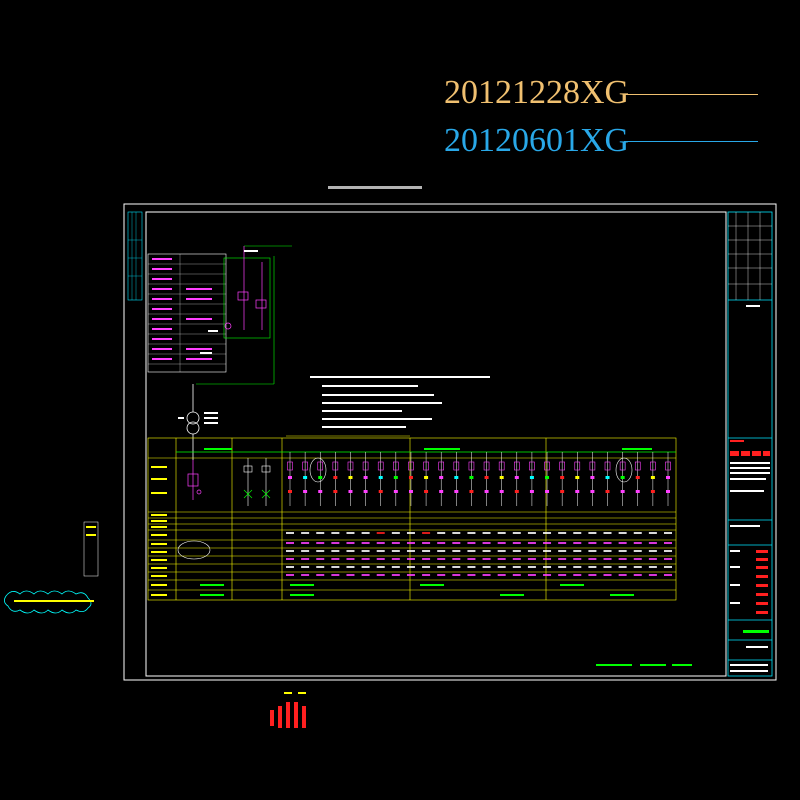  I want to click on side-note-box, so click(91, 549).